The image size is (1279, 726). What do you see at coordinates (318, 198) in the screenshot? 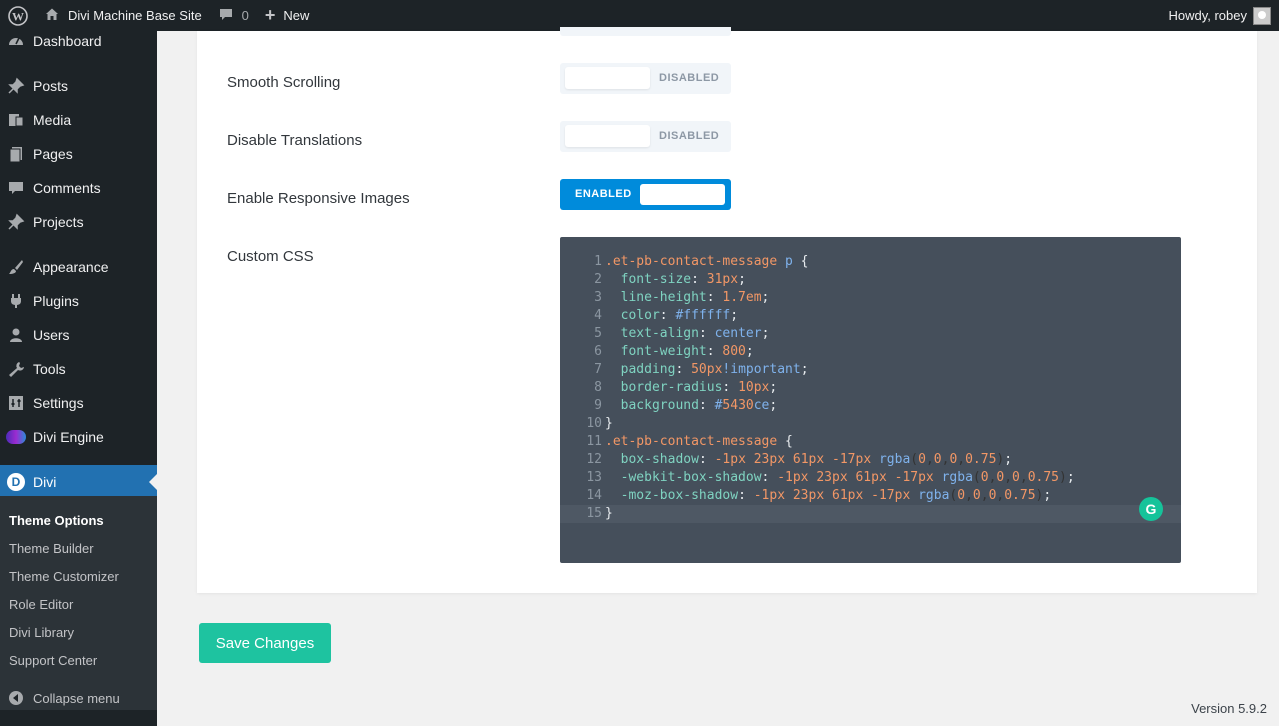
I see `option-label-responsive-images: Enable Responsive Images` at bounding box center [318, 198].